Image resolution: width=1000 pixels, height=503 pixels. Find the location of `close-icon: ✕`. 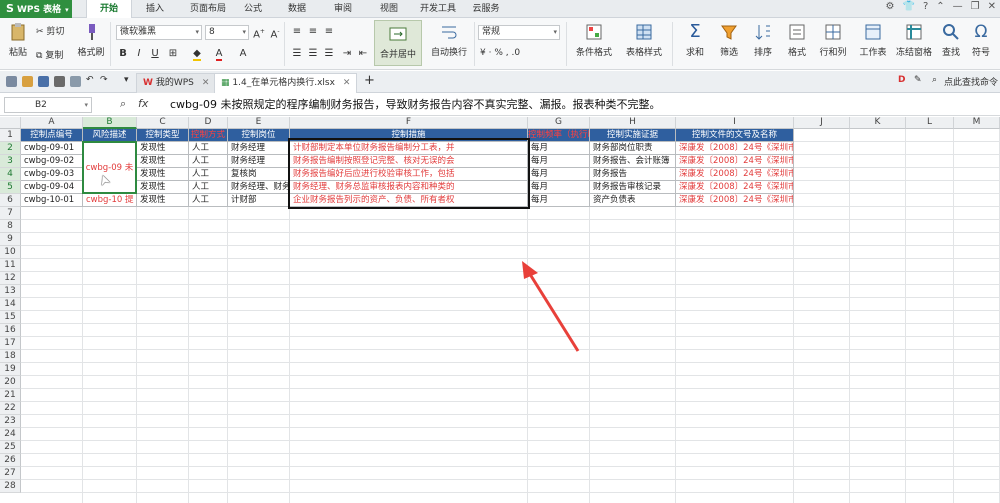

close-icon: ✕ is located at coordinates (992, 9).